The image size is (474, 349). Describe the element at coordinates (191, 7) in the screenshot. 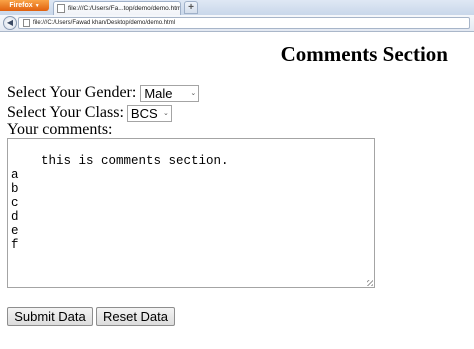

I see `new-tab-button: +` at that location.